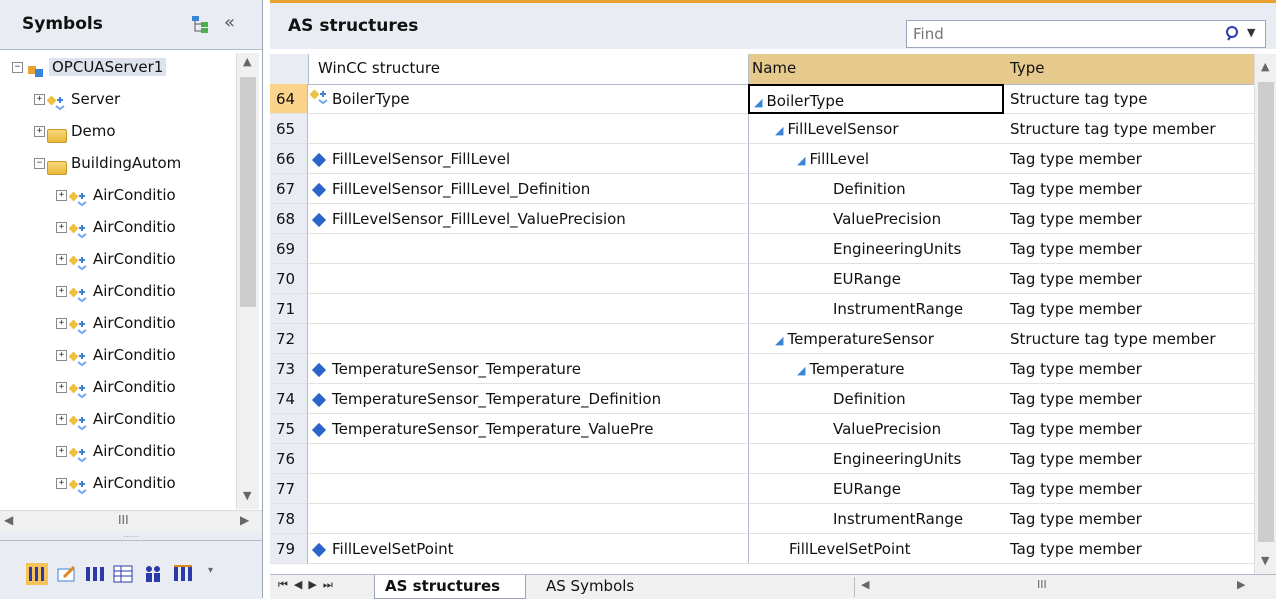  What do you see at coordinates (876, 99) in the screenshot?
I see `name-cell: ◢ BoilerType` at bounding box center [876, 99].